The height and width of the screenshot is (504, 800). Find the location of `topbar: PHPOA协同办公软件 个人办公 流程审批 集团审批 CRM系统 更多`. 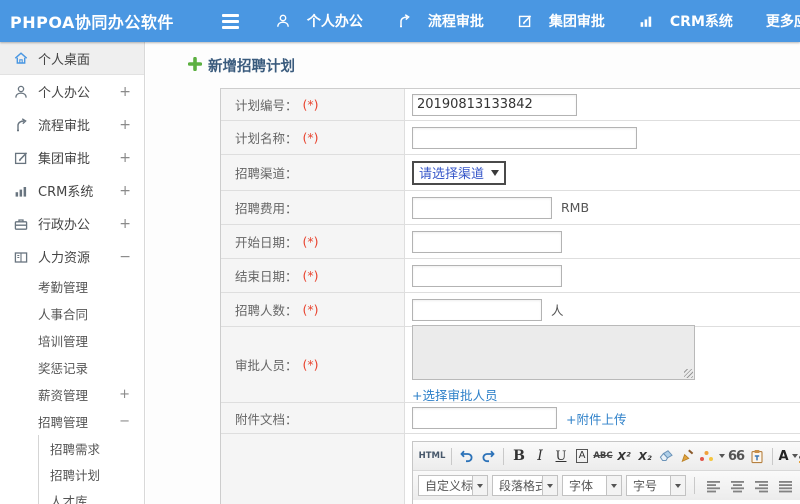

topbar: PHPOA协同办公软件 个人办公 流程审批 集团审批 CRM系统 更多 is located at coordinates (400, 21).